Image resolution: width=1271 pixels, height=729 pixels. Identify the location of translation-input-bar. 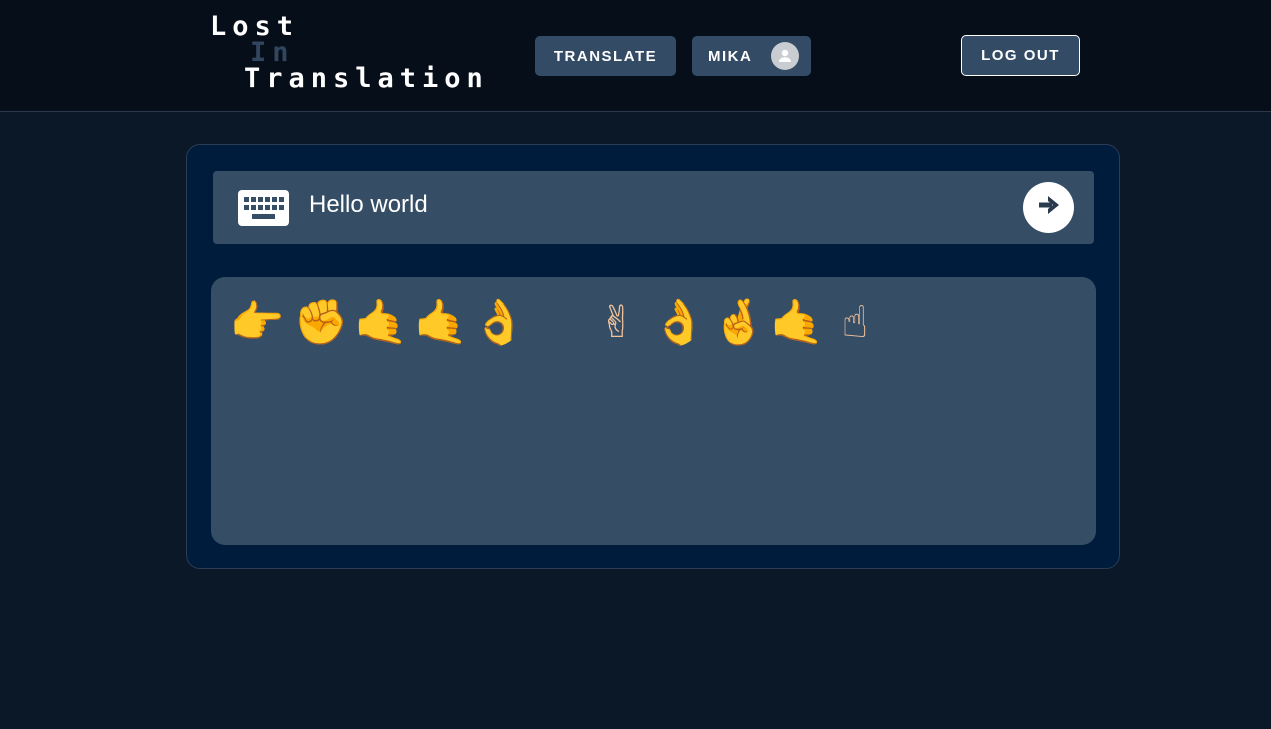
(653, 207).